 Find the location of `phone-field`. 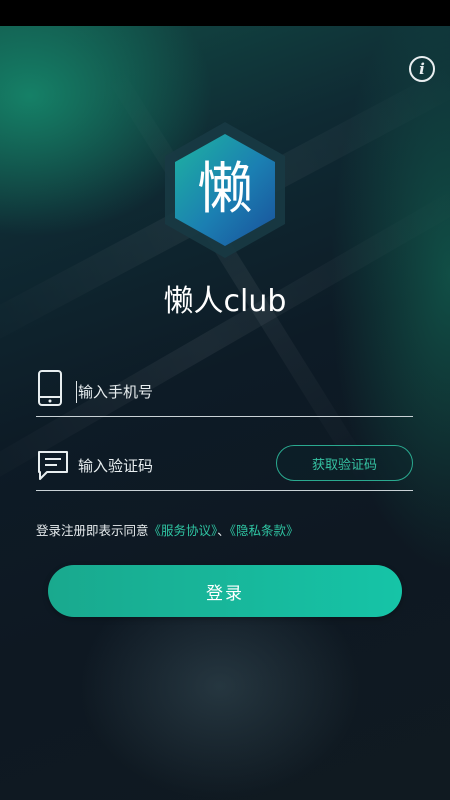

phone-field is located at coordinates (224, 392).